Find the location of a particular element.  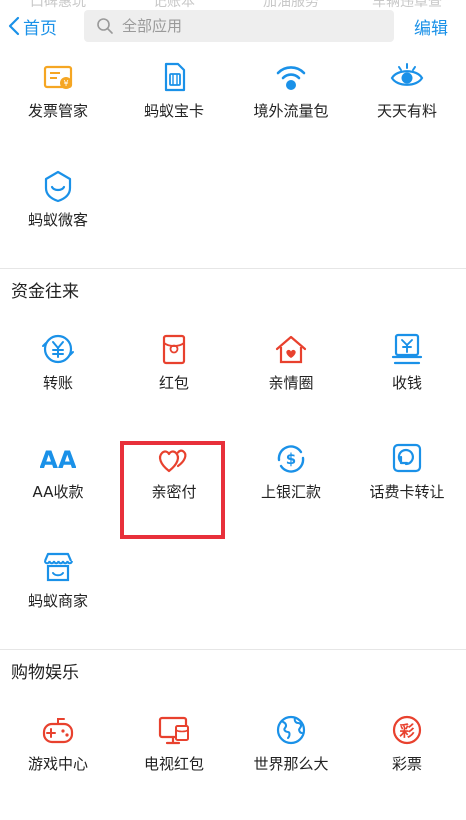

app-item: 境外流量包 is located at coordinates (291, 104).